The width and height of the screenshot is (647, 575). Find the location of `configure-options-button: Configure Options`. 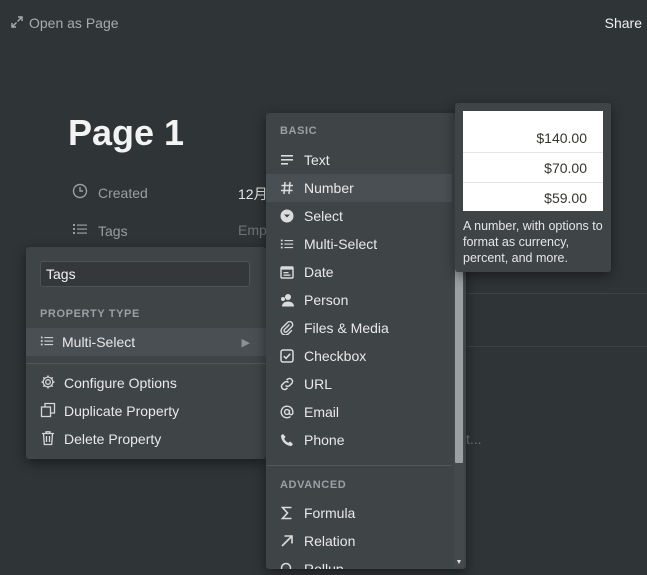

configure-options-button: Configure Options is located at coordinates (146, 383).